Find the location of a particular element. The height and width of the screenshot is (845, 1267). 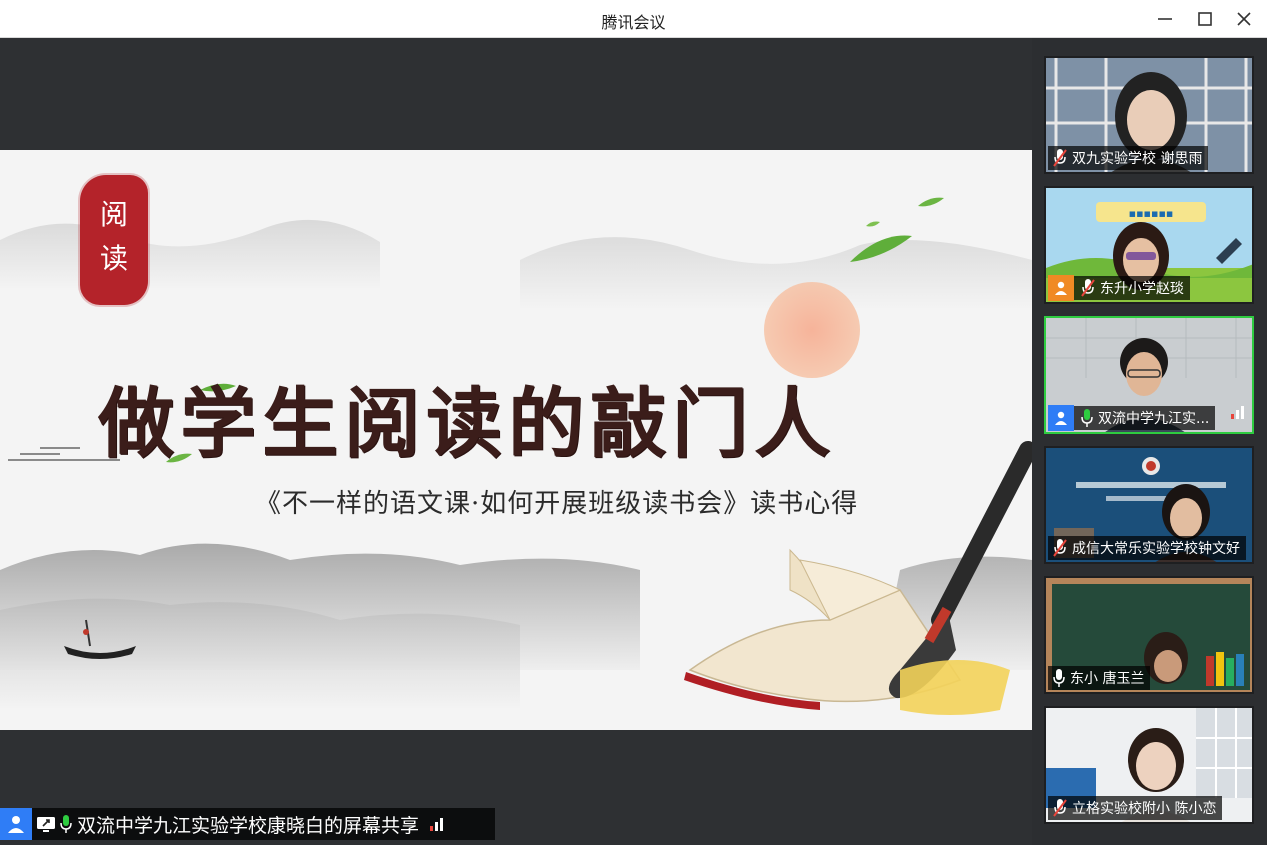

screen-share-bar: 双流中学九江实验学校康晓白的屏幕共享 is located at coordinates (247, 824).